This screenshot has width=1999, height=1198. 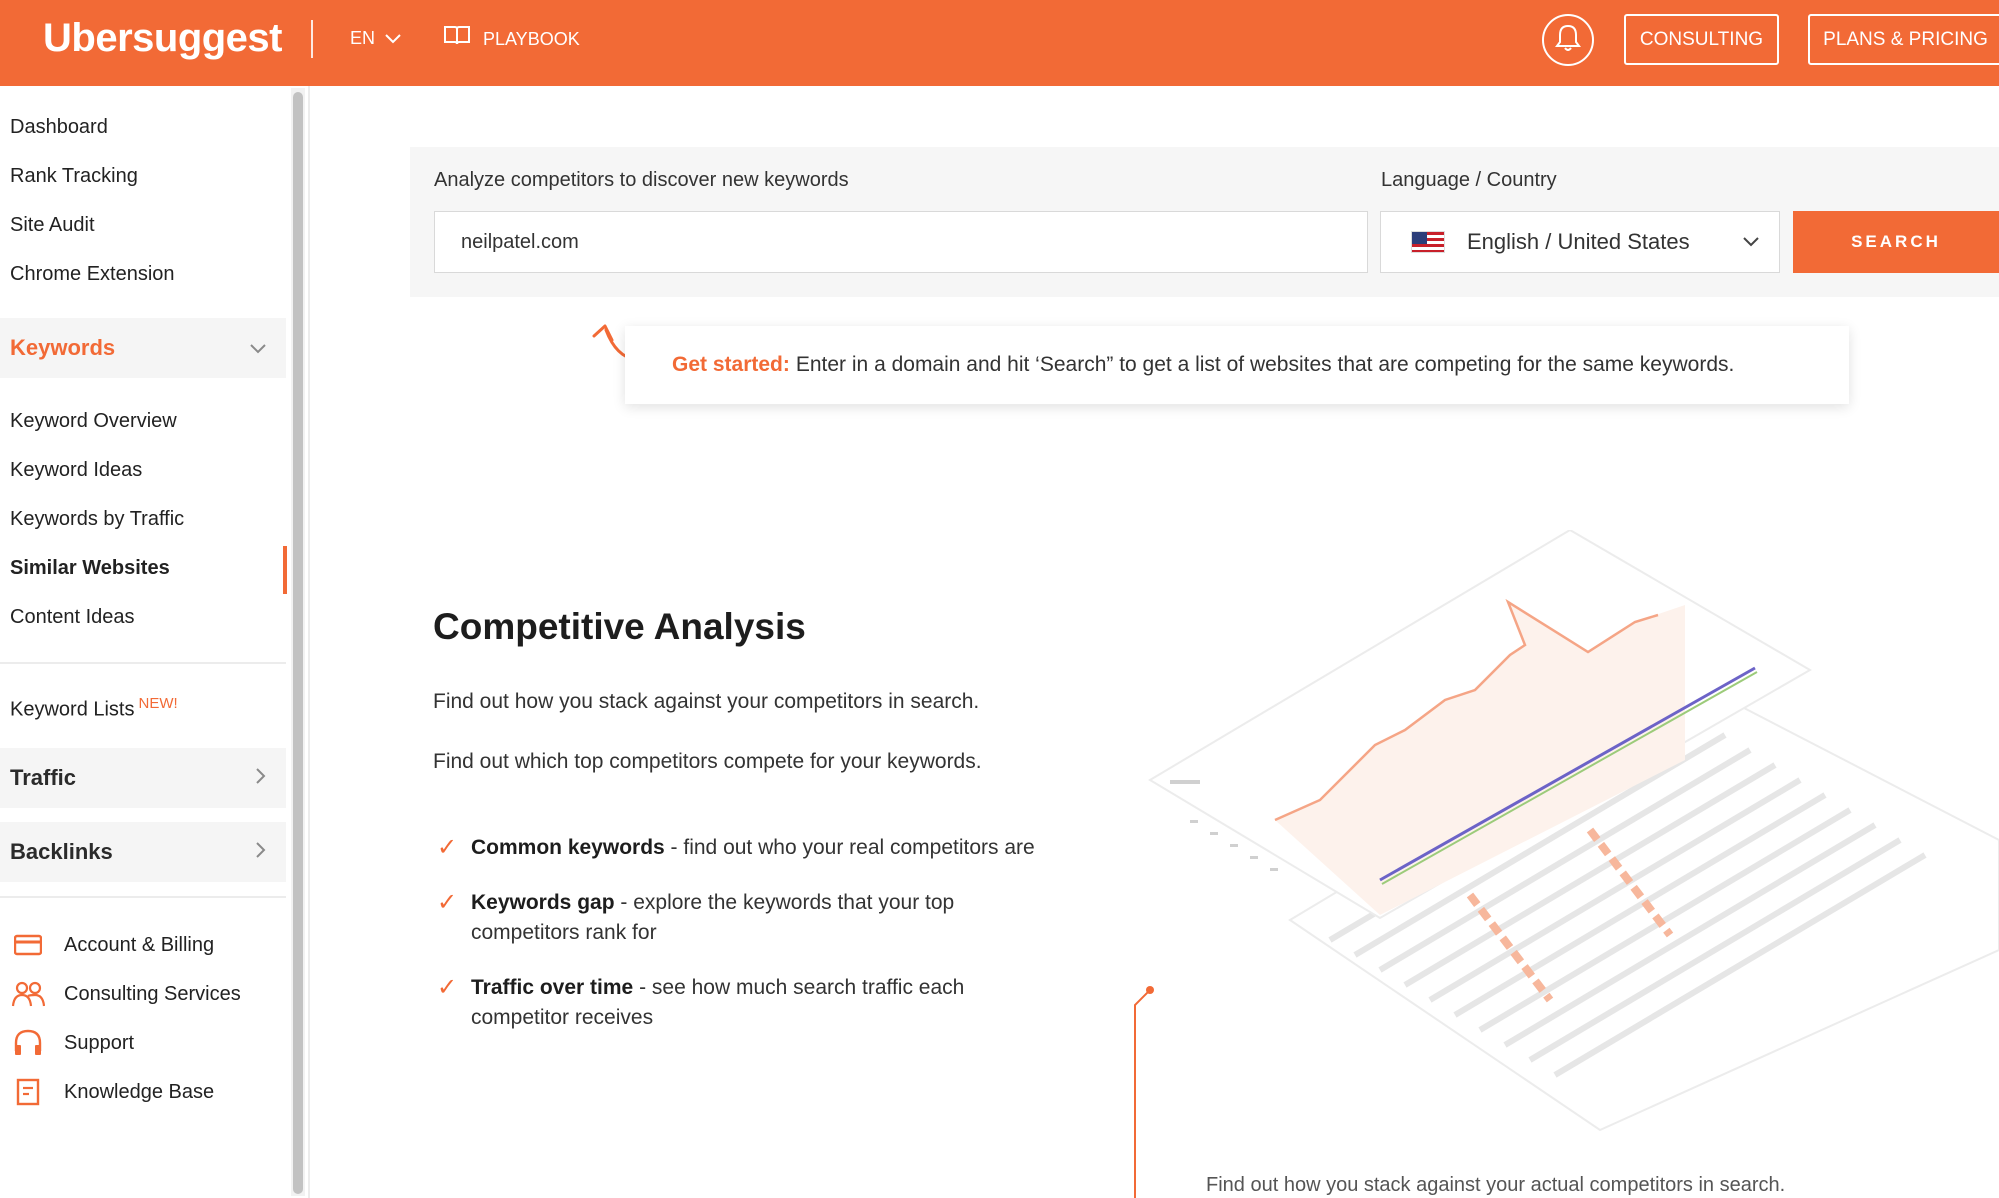 I want to click on sidebar-item-account-billing: Account & Billing, so click(x=112, y=945).